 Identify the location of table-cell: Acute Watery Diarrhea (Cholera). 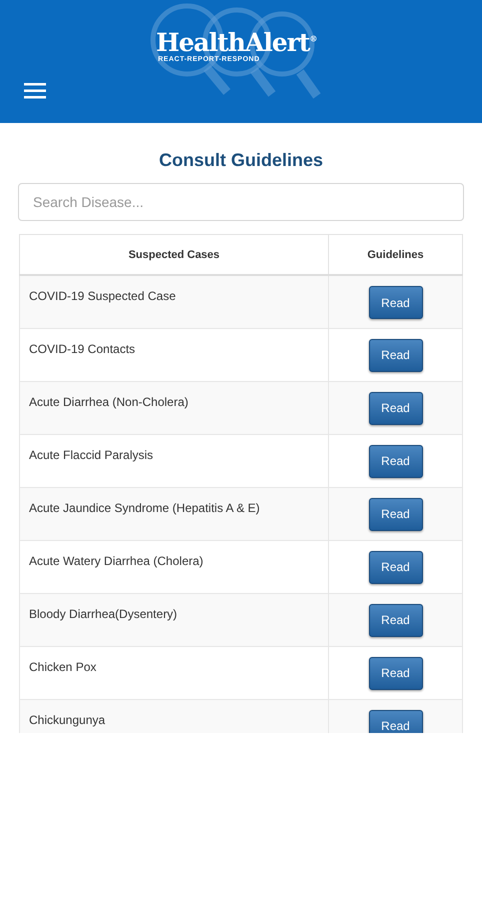
(174, 566).